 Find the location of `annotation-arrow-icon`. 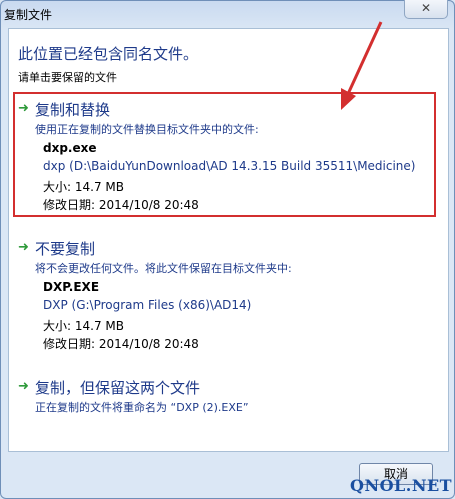

annotation-arrow-icon is located at coordinates (362, 65).